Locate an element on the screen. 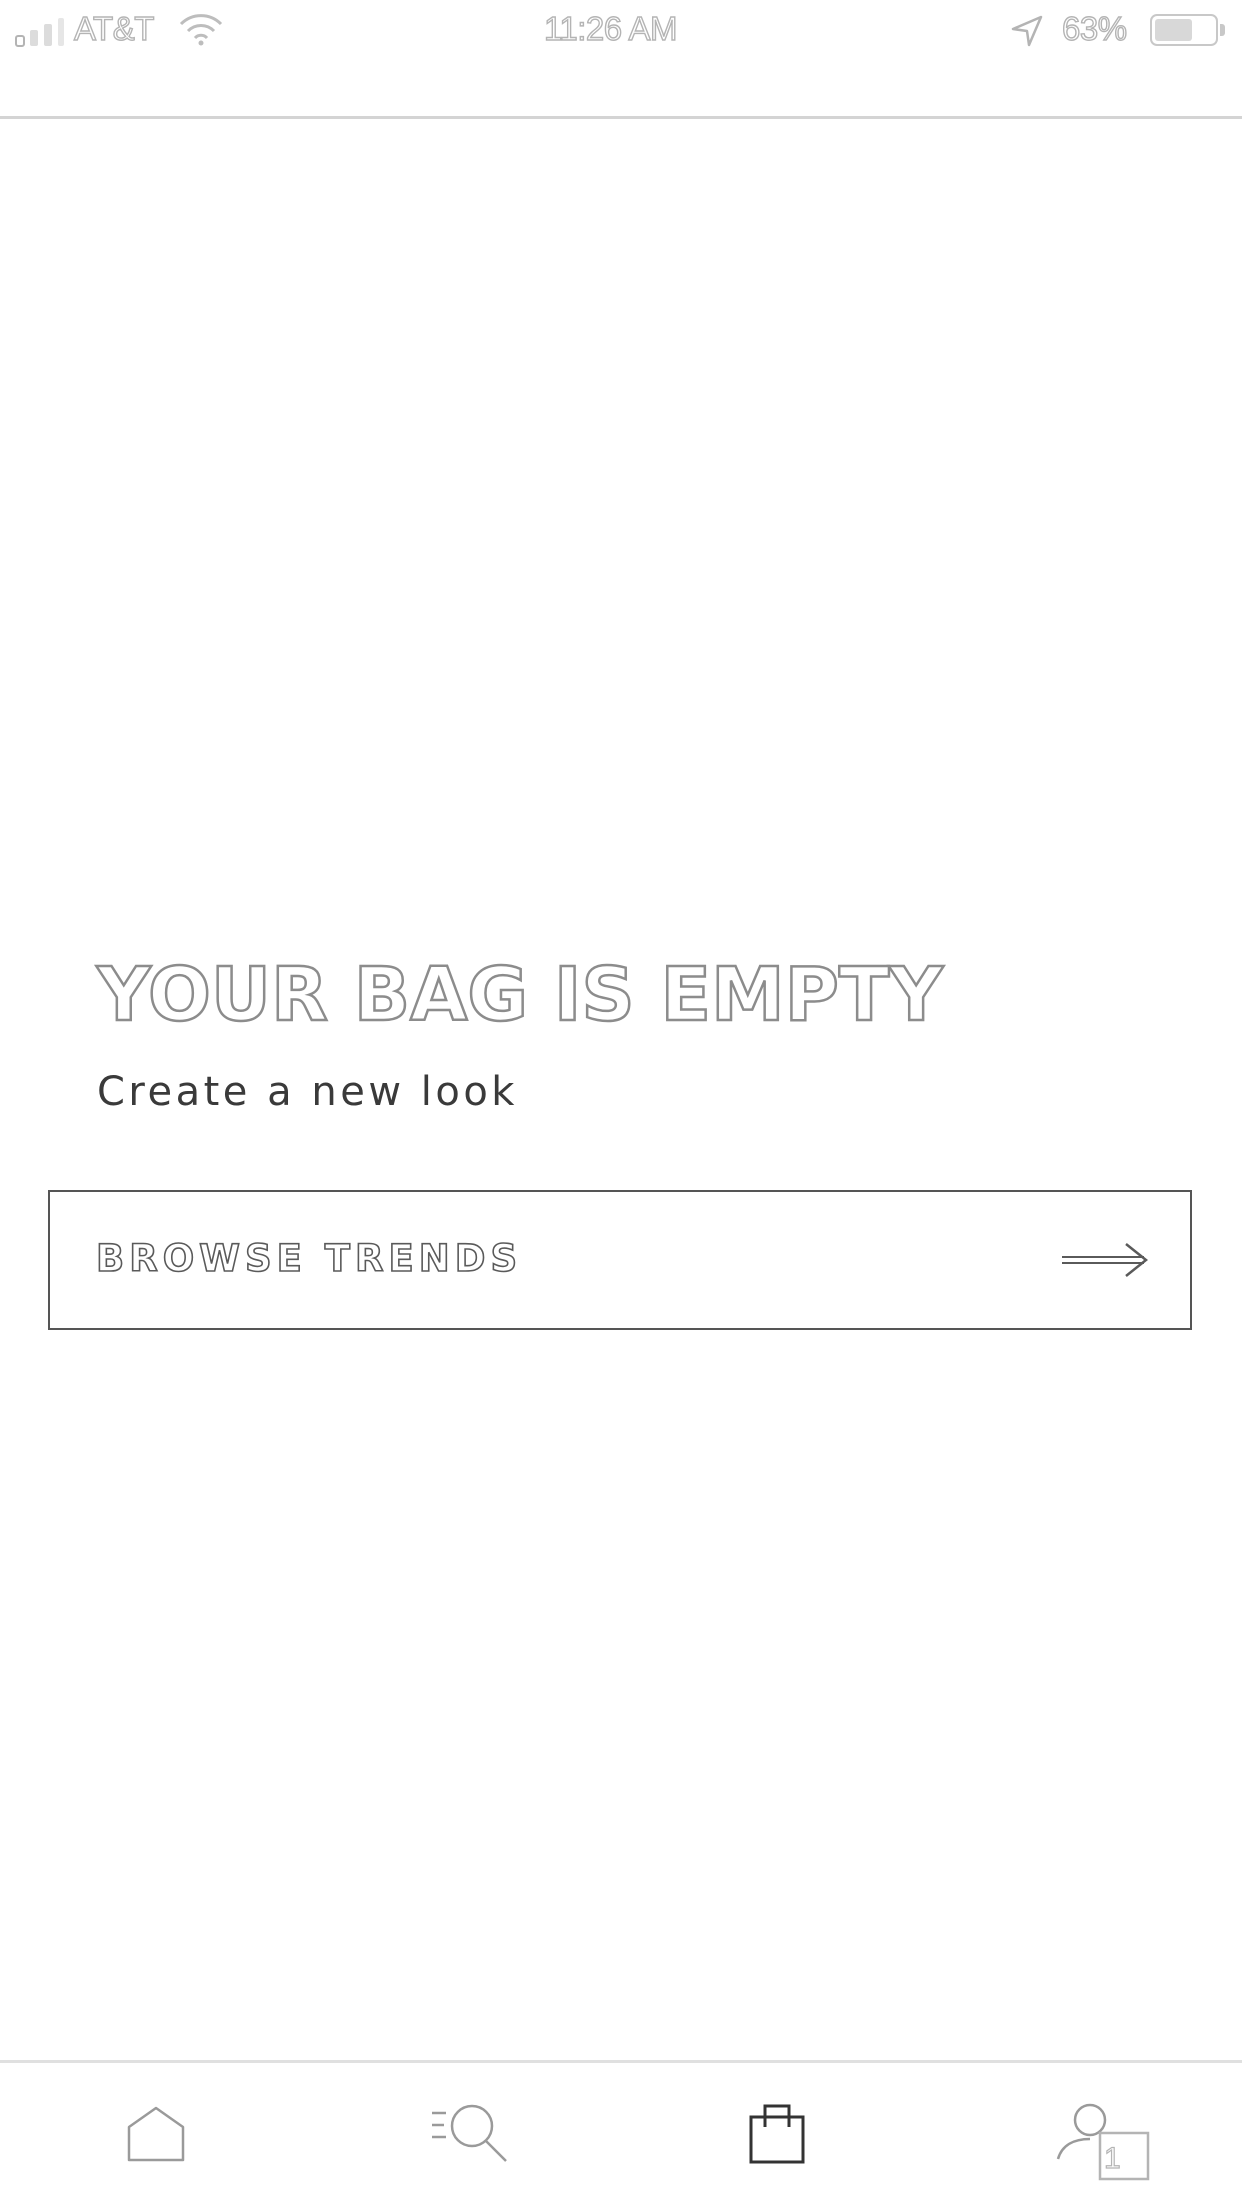 This screenshot has height=2208, width=1242. carrier-label: AT&T is located at coordinates (114, 28).